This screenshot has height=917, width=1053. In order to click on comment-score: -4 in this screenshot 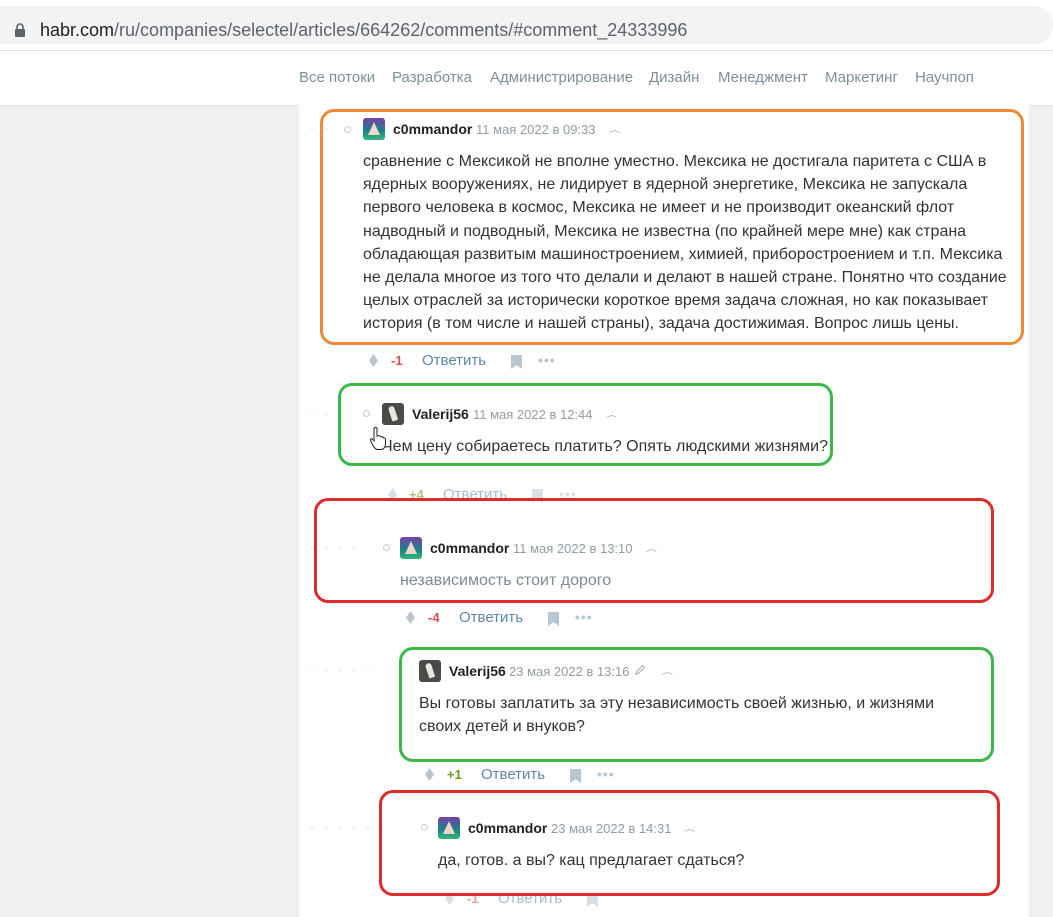, I will do `click(434, 617)`.